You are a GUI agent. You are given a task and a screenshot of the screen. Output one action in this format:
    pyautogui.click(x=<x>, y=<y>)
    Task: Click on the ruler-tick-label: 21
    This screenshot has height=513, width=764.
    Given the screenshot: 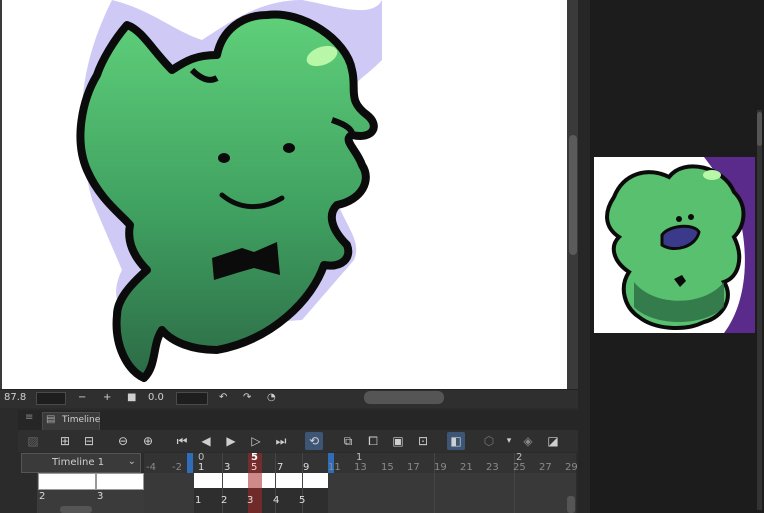 What is the action you would take?
    pyautogui.click(x=466, y=467)
    